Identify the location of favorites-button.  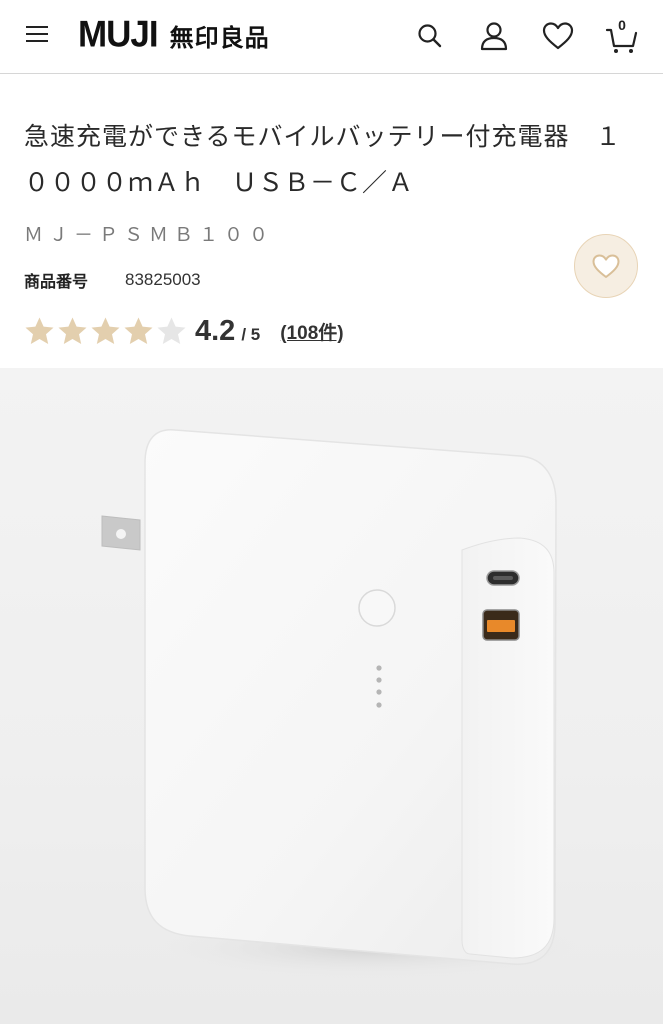
(558, 36).